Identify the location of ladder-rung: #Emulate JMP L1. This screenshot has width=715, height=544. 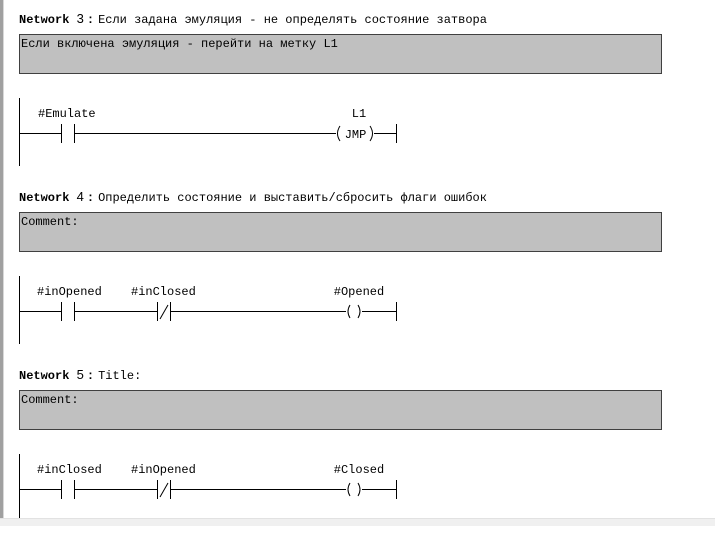
(210, 131).